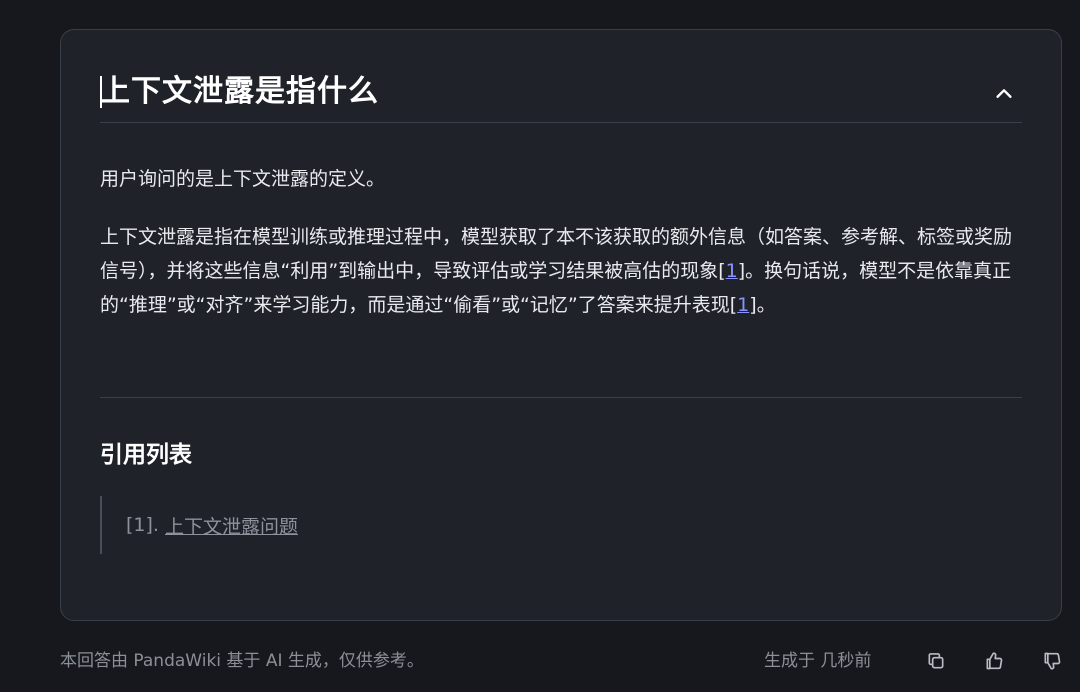 The height and width of the screenshot is (692, 1080). What do you see at coordinates (146, 455) in the screenshot?
I see `references-heading: 引用列表` at bounding box center [146, 455].